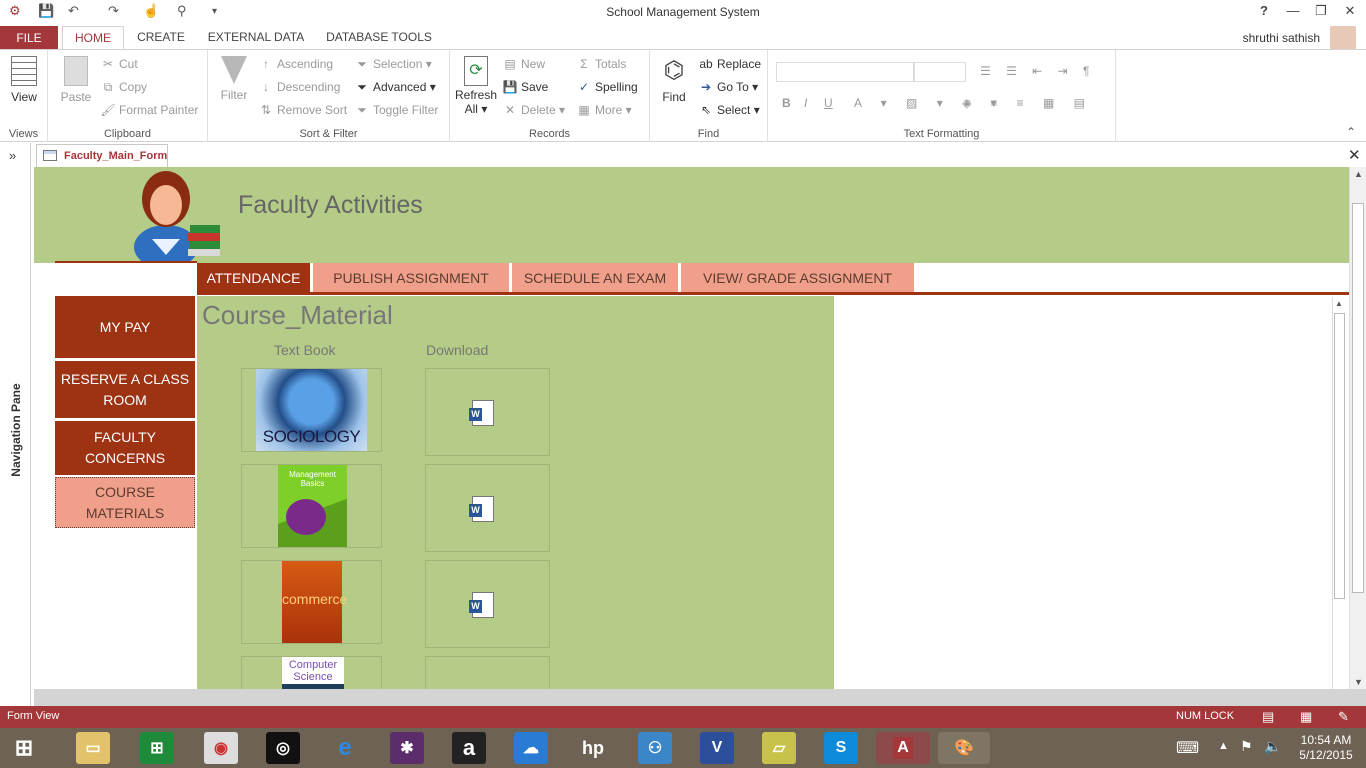 The height and width of the screenshot is (768, 1366). I want to click on network-app-icon: ⚇, so click(655, 748).